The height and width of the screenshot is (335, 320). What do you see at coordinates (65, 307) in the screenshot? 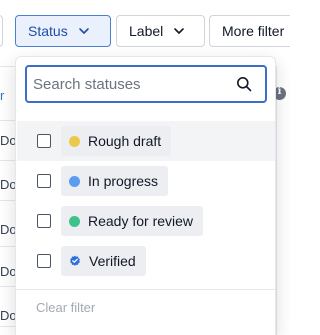
I see `clear-filter-button: Clear filter` at bounding box center [65, 307].